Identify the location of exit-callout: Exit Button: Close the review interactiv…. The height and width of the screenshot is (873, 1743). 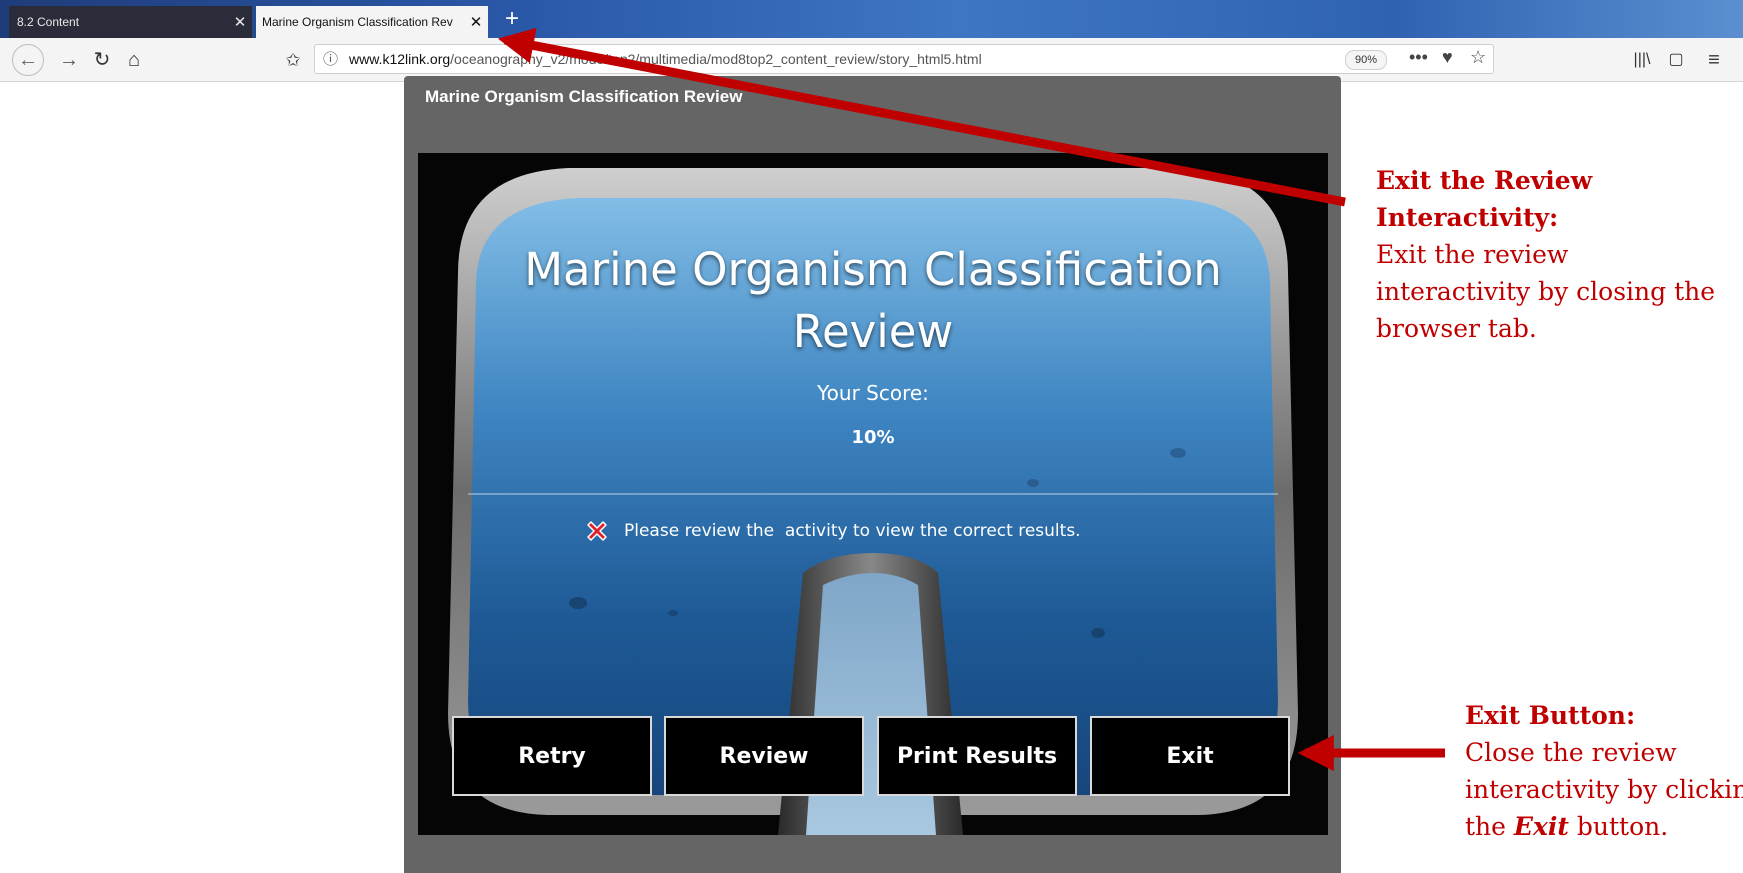
(1604, 771).